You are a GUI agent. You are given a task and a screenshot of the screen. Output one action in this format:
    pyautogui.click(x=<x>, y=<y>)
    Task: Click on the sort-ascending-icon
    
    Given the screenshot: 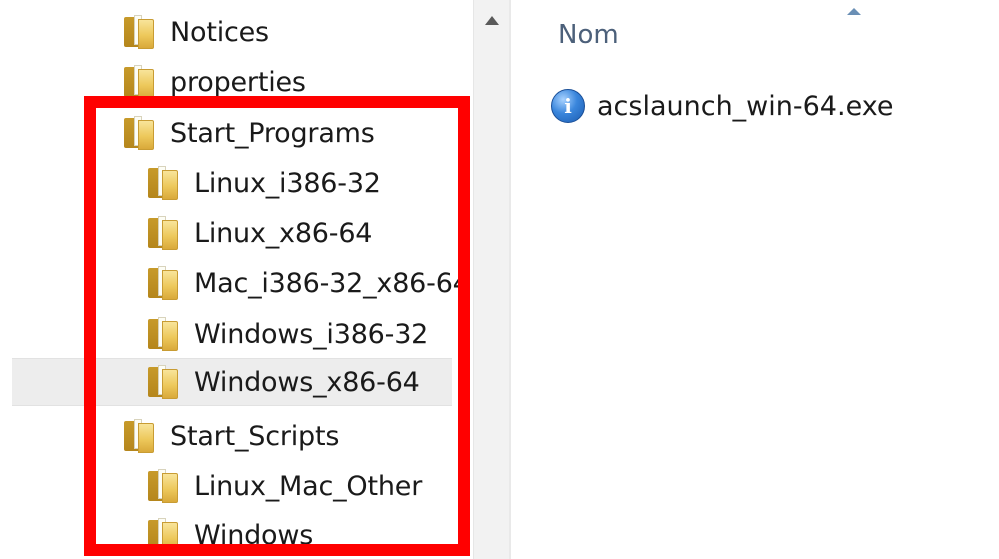 What is the action you would take?
    pyautogui.click(x=854, y=11)
    